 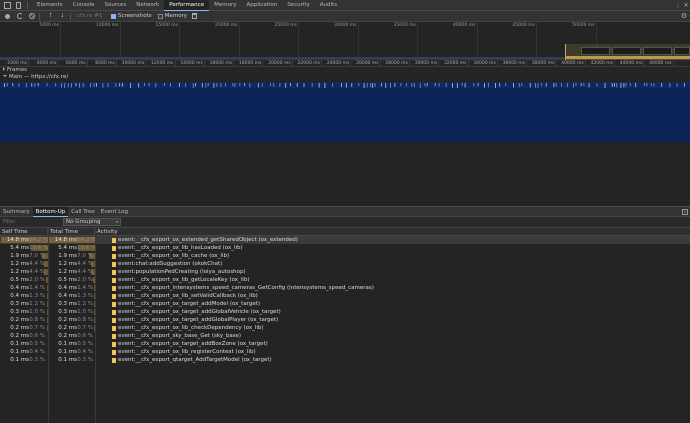 What do you see at coordinates (195, 16) in the screenshot?
I see `collect-garbage-icon` at bounding box center [195, 16].